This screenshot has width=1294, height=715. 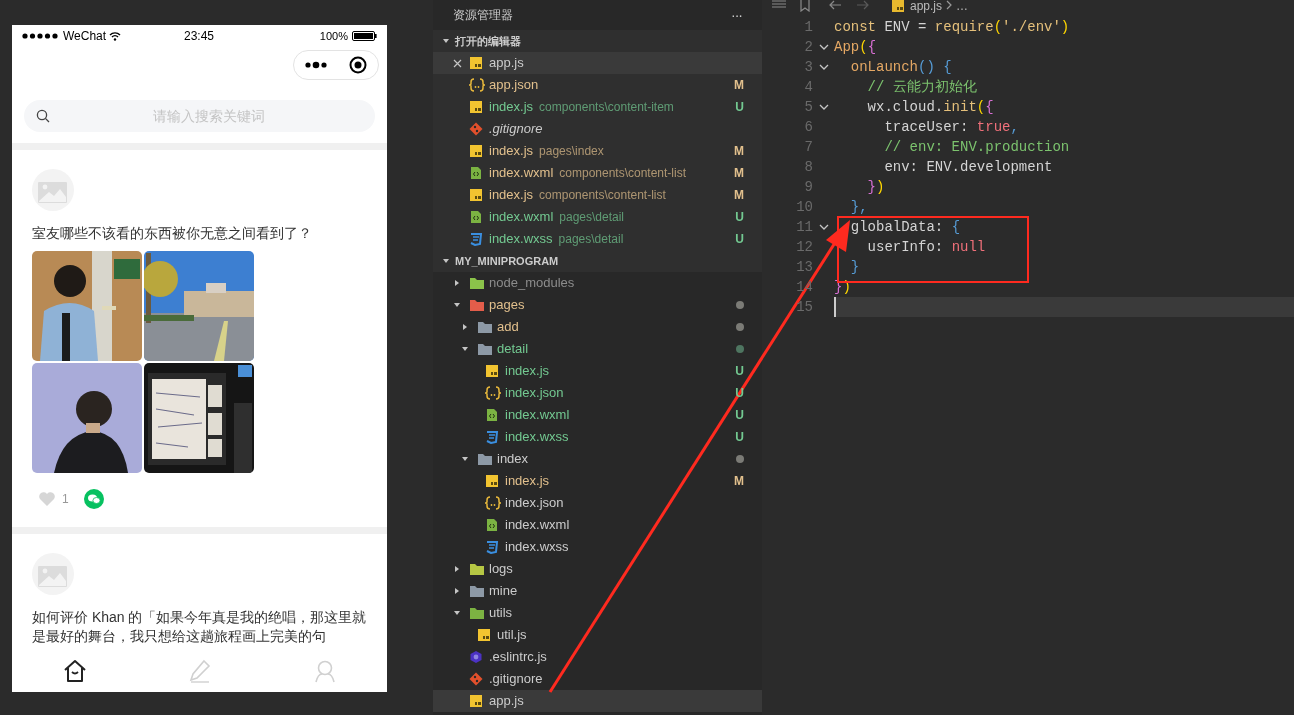 What do you see at coordinates (597, 349) in the screenshot?
I see `file-tree-item: detail` at bounding box center [597, 349].